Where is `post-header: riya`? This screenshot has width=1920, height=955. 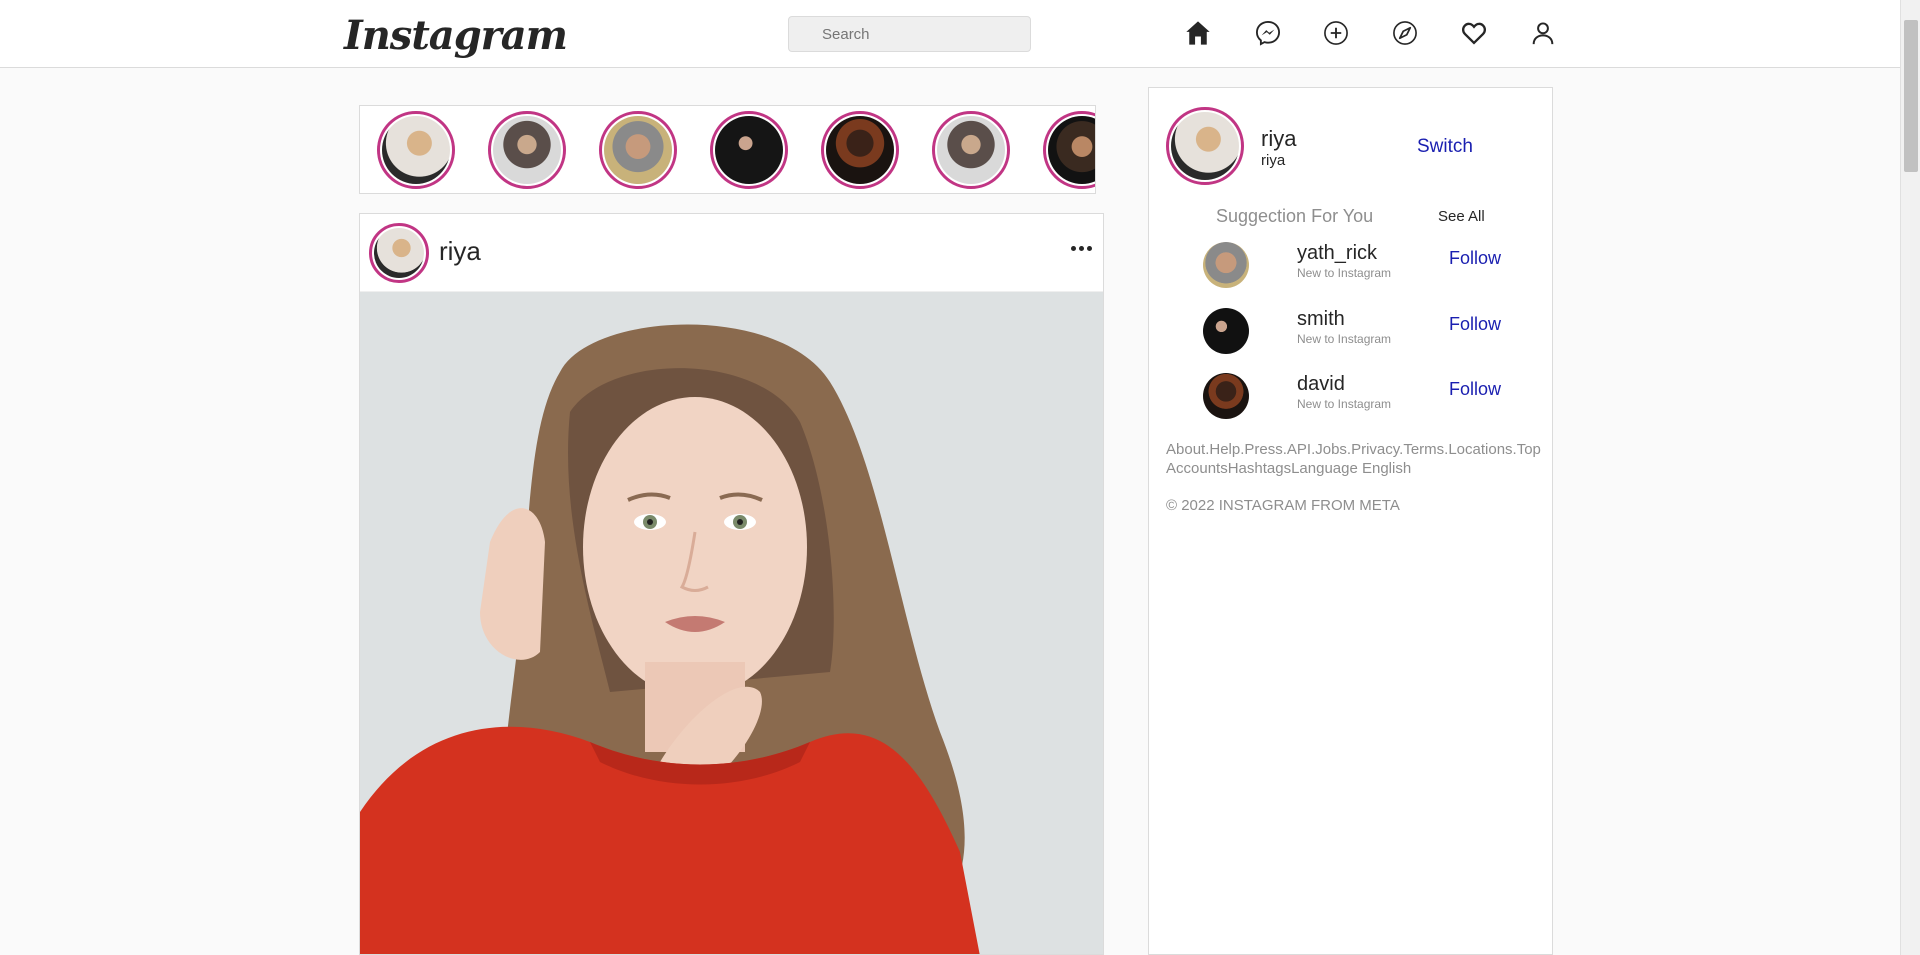 post-header: riya is located at coordinates (731, 253).